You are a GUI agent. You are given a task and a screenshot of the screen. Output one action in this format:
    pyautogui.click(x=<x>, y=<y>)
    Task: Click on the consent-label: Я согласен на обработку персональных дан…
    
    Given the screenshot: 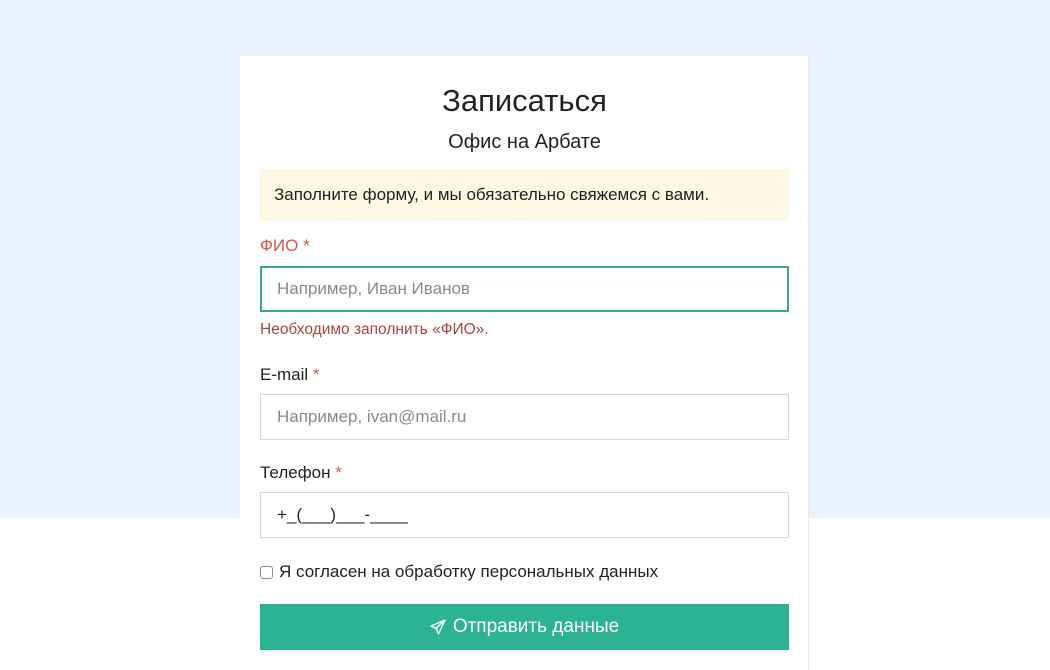 What is the action you would take?
    pyautogui.click(x=469, y=571)
    